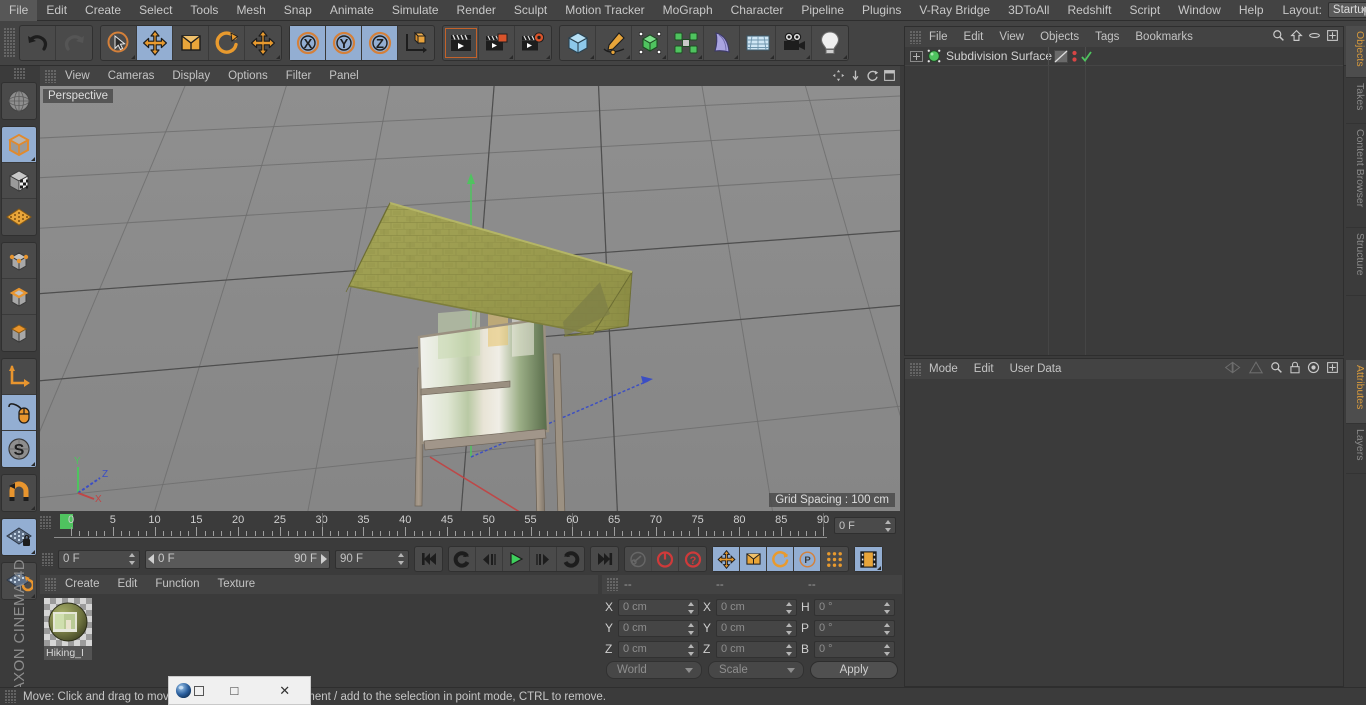 The image size is (1366, 705). Describe the element at coordinates (45, 522) in the screenshot. I see `timeline-grip` at that location.